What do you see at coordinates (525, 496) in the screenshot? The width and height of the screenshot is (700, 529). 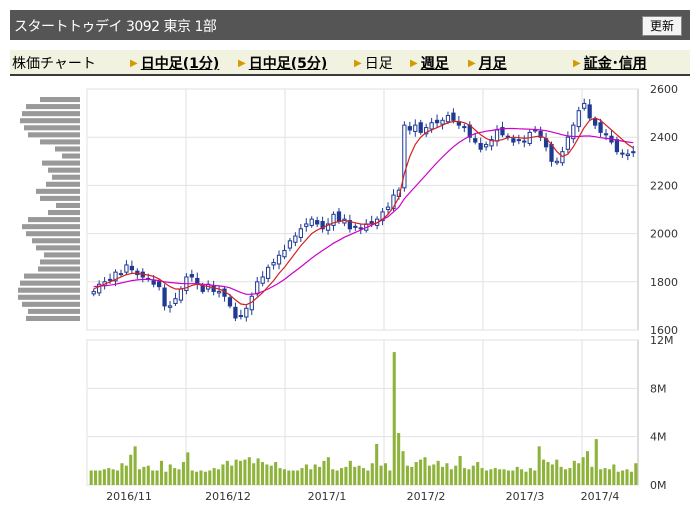 I see `x-tick-label: 2017/3` at bounding box center [525, 496].